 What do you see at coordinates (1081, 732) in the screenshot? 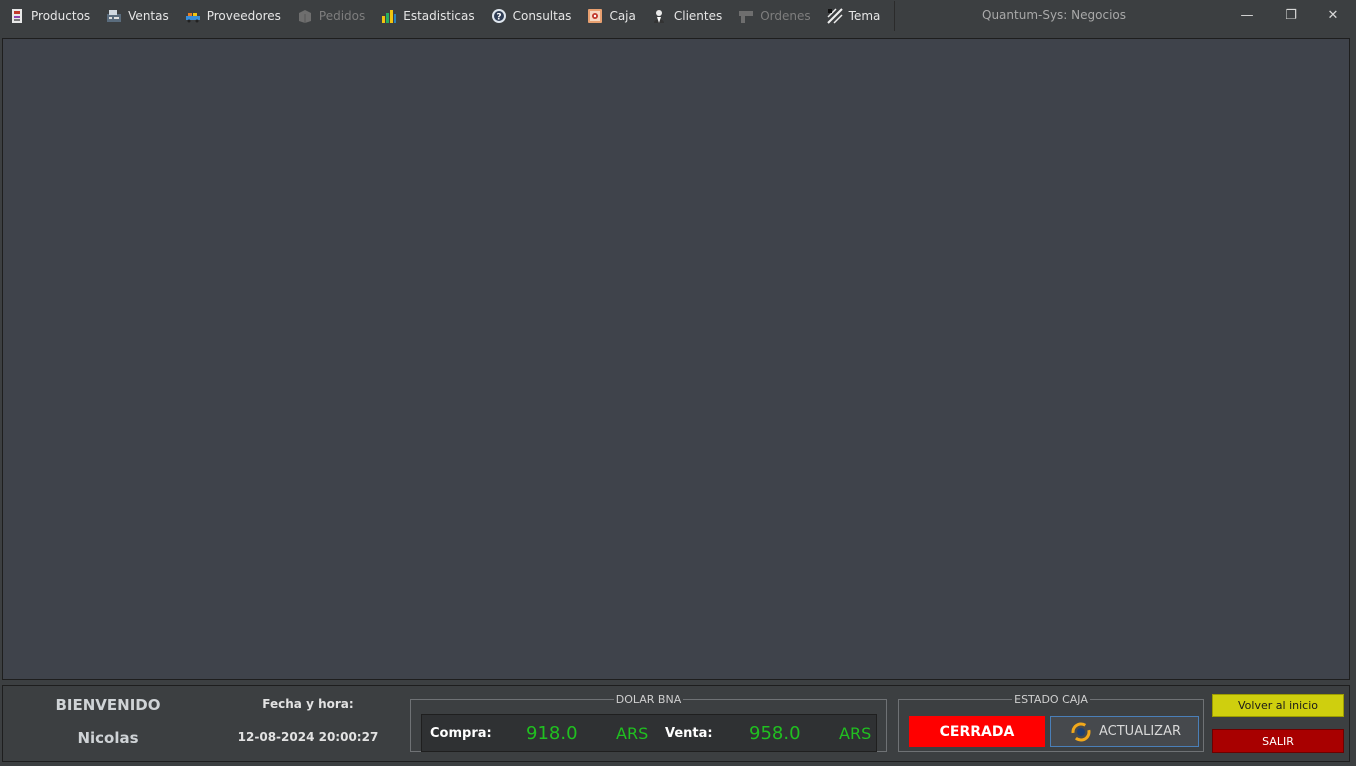
I see `refresh-icon` at bounding box center [1081, 732].